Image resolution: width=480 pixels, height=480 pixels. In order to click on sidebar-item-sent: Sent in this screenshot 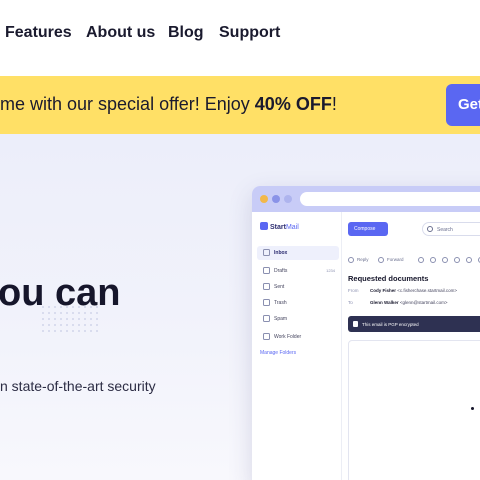, I will do `click(298, 287)`.